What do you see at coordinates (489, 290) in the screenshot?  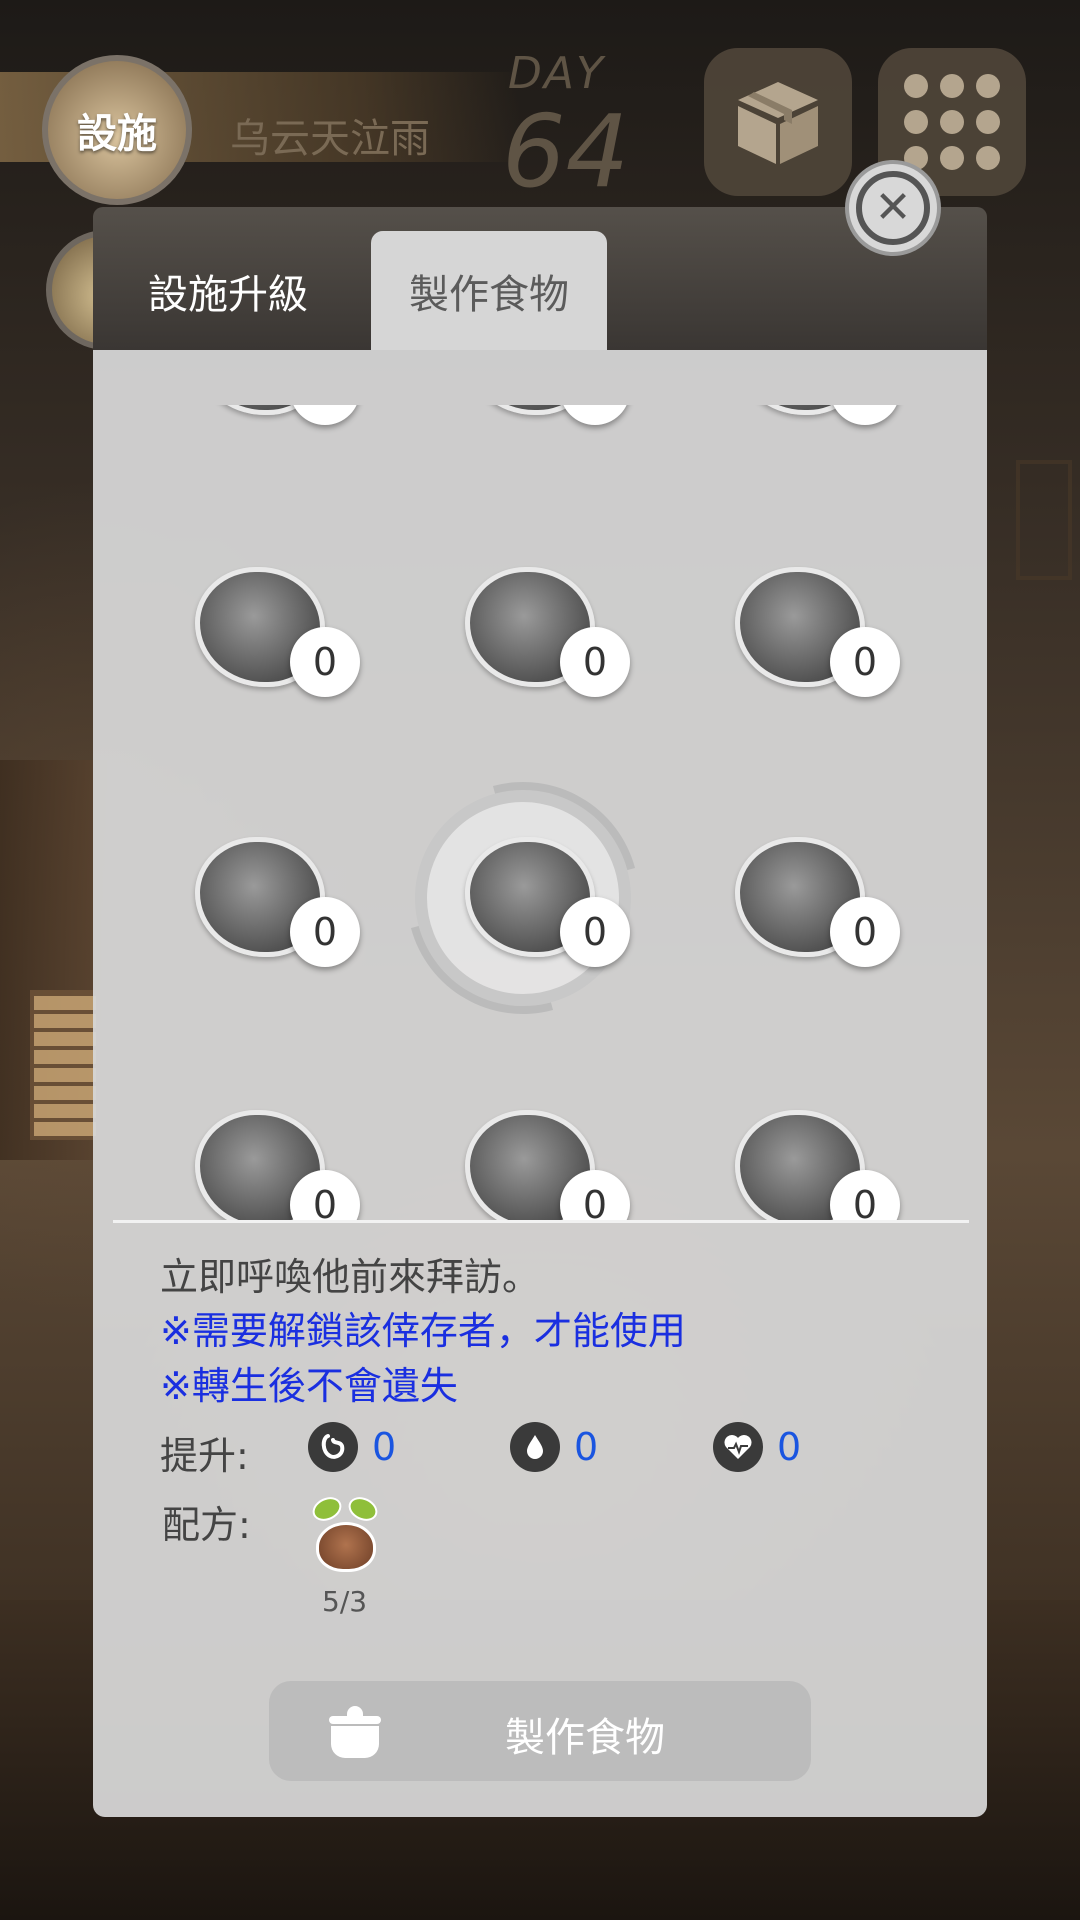 I see `tab-make-food: 製作食物` at bounding box center [489, 290].